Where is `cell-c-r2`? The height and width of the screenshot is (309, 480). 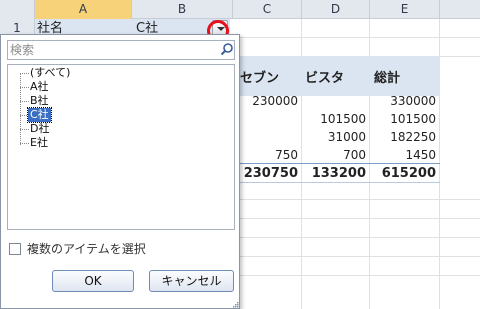
cell-c-r2 is located at coordinates (269, 119).